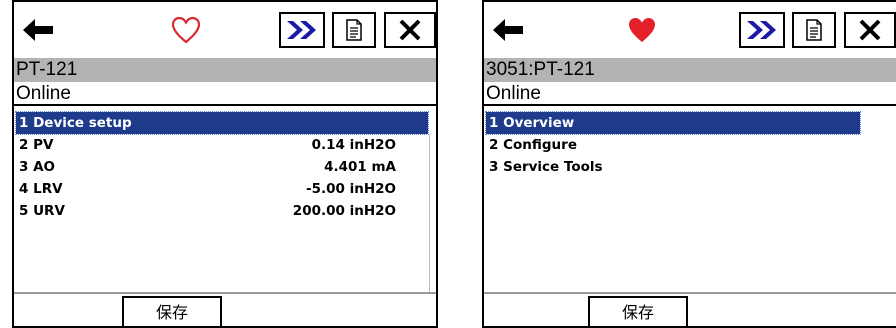 The height and width of the screenshot is (328, 896). I want to click on menu-item-label: 3 AO, so click(37, 167).